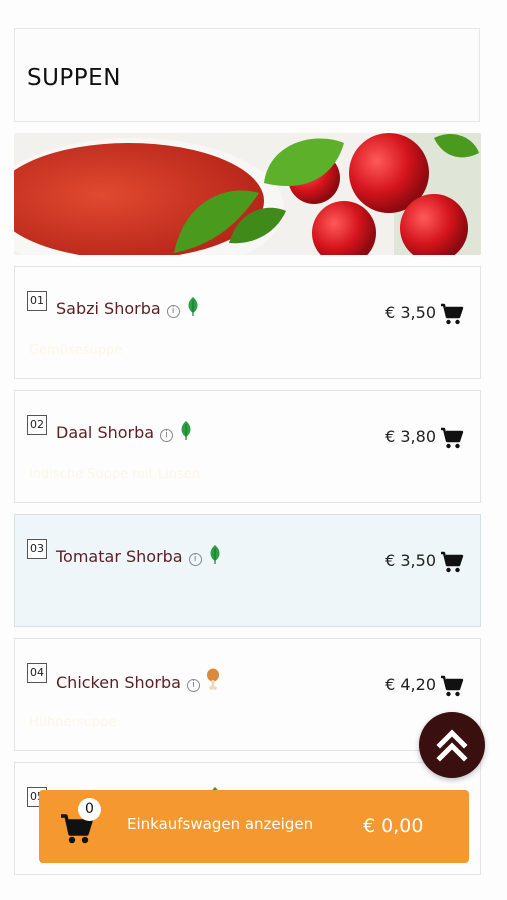 The width and height of the screenshot is (507, 900). I want to click on item-number: 01, so click(37, 301).